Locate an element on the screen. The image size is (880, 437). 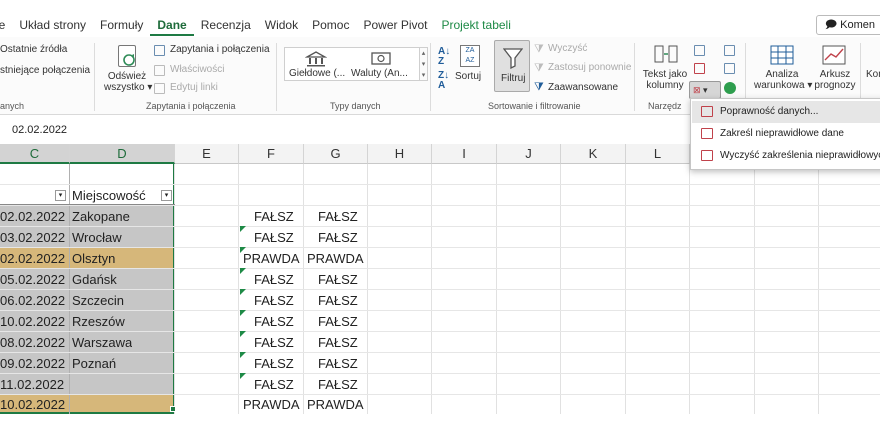
outline-button: Kon is located at coordinates (873, 74).